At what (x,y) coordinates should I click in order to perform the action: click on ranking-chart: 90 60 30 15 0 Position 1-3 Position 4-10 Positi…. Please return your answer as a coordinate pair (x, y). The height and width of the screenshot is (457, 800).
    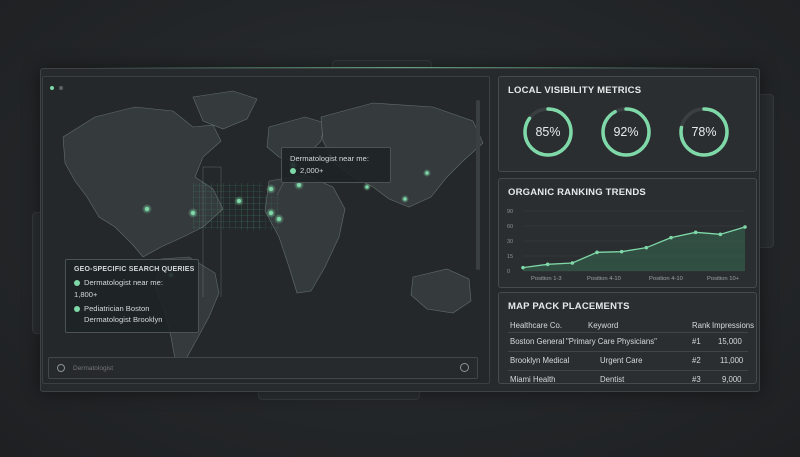
    Looking at the image, I should click on (627, 245).